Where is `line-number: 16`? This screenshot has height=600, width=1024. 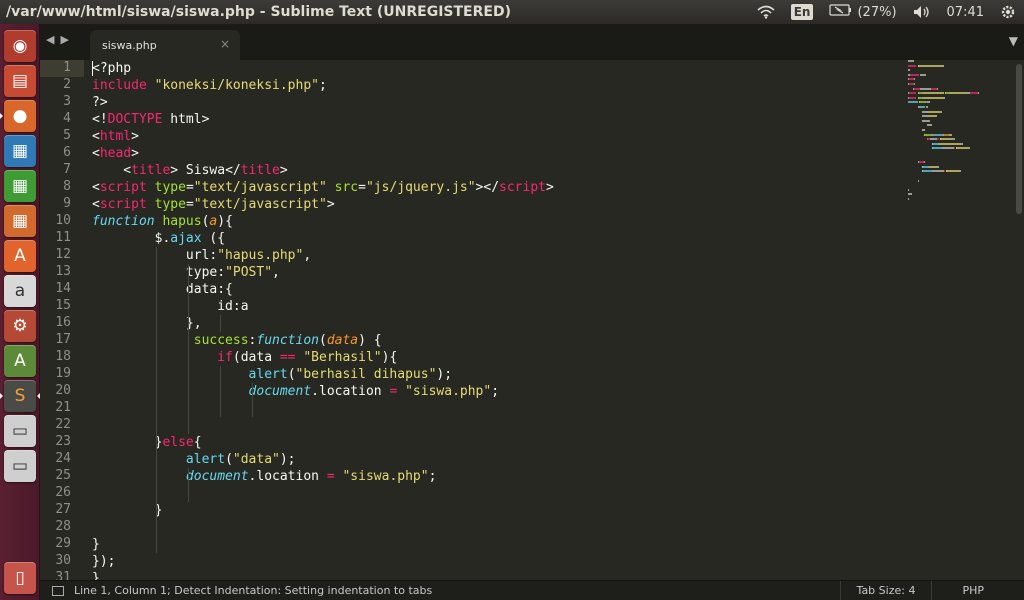 line-number: 16 is located at coordinates (63, 322).